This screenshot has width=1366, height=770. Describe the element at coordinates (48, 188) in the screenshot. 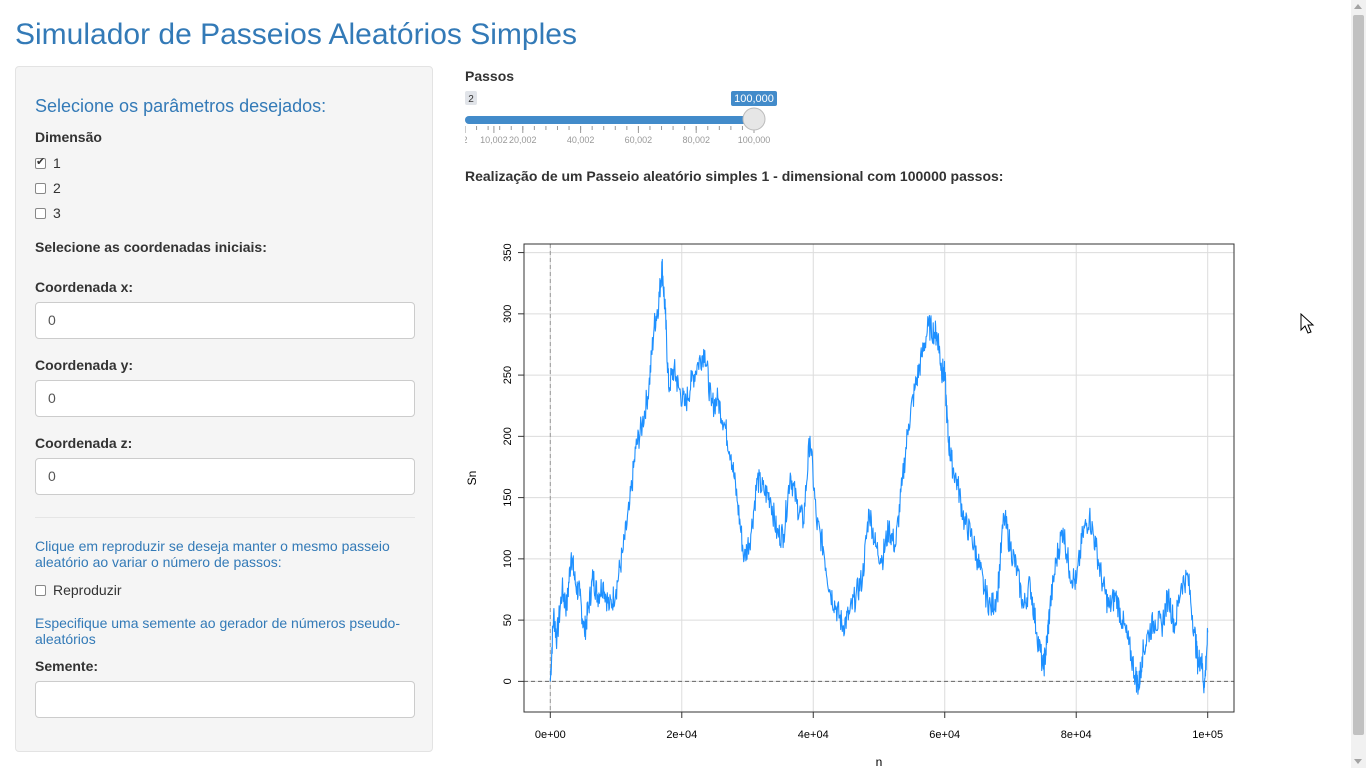

I see `dimension-option-2: 2` at that location.